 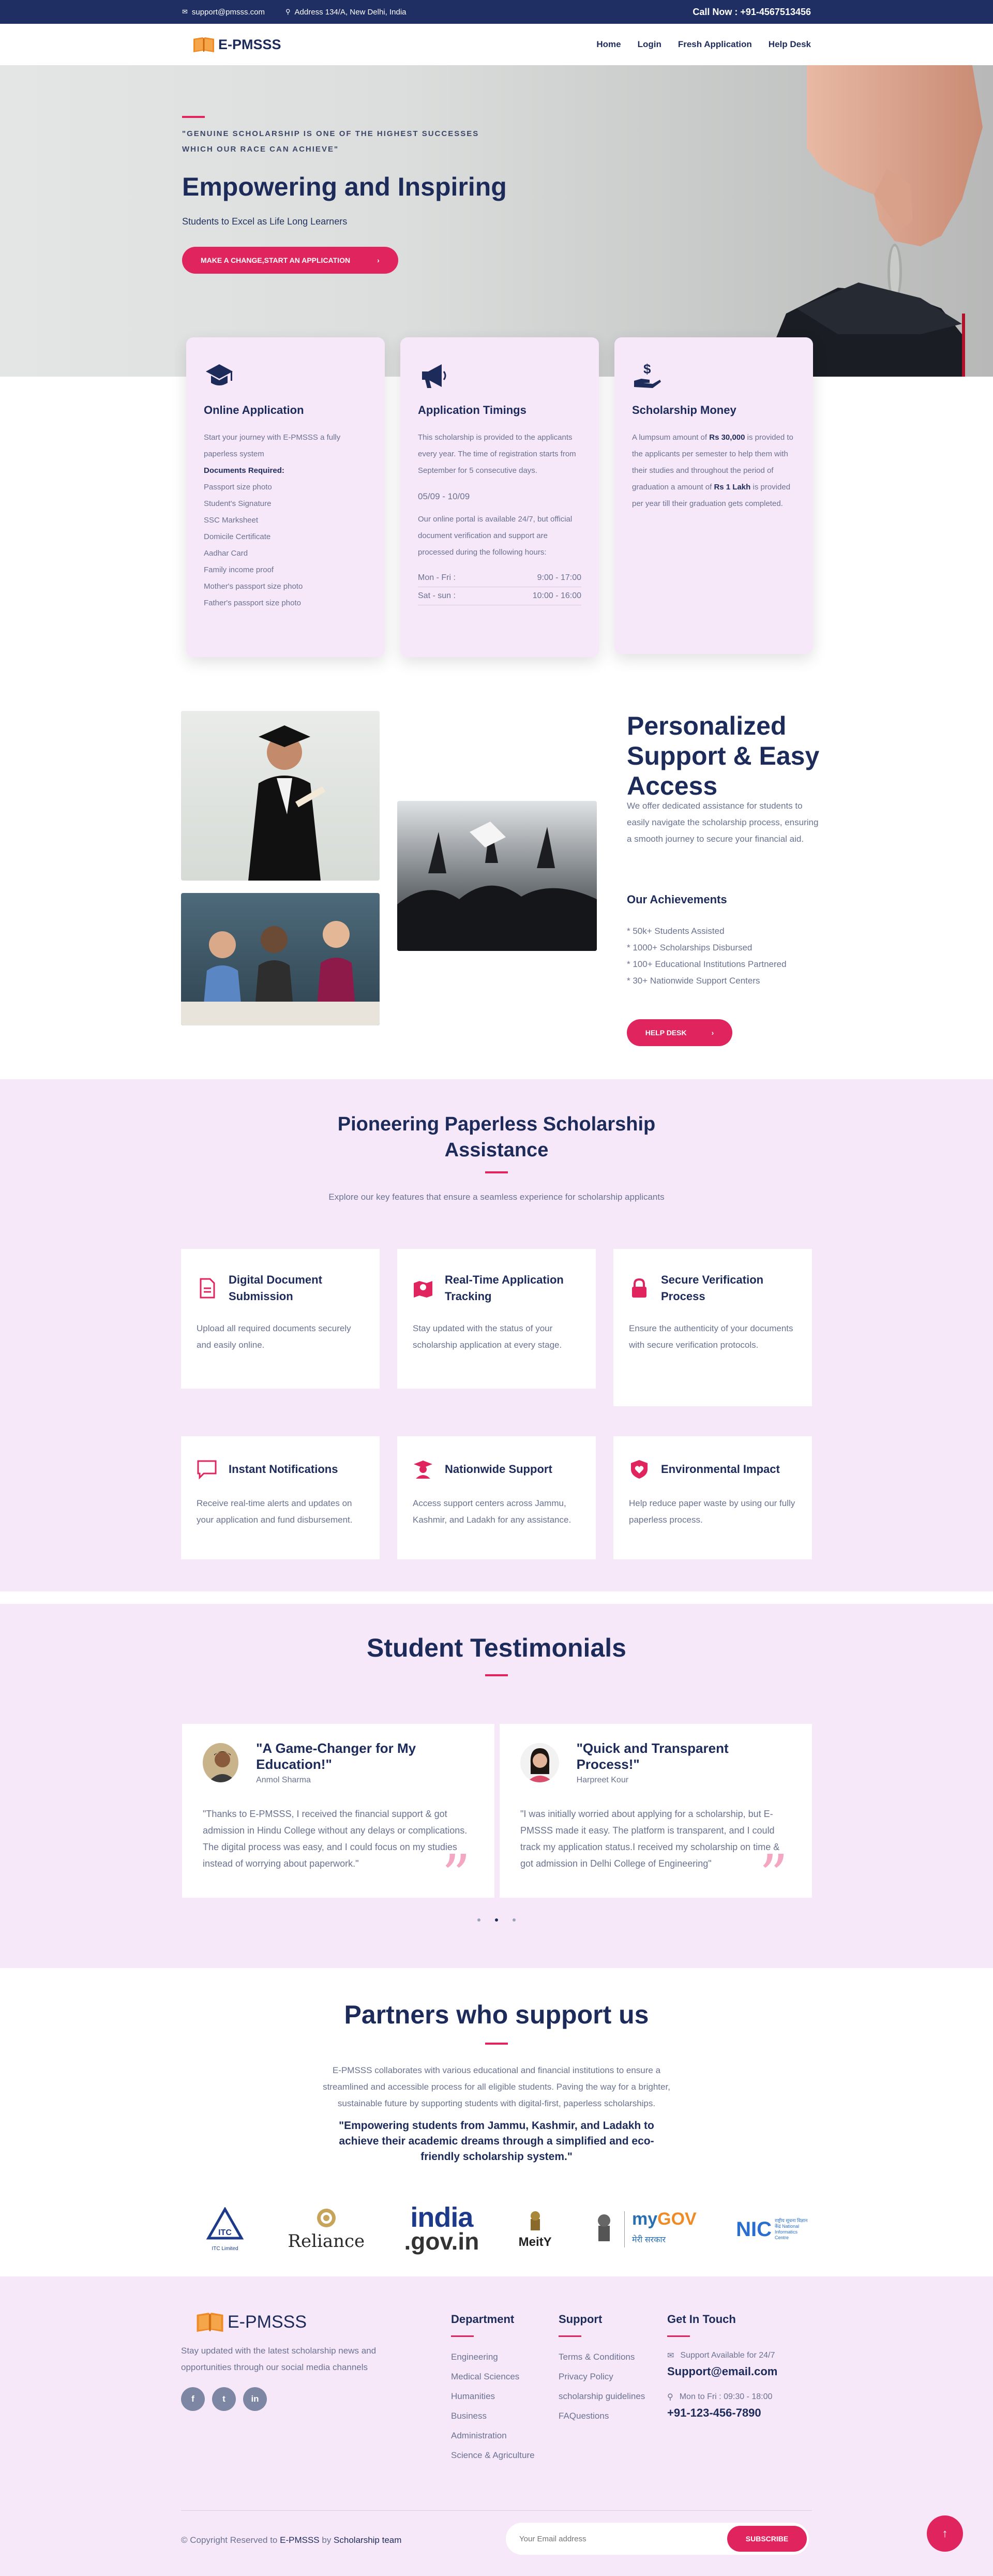 I want to click on copyright-text: by, so click(x=326, y=2540).